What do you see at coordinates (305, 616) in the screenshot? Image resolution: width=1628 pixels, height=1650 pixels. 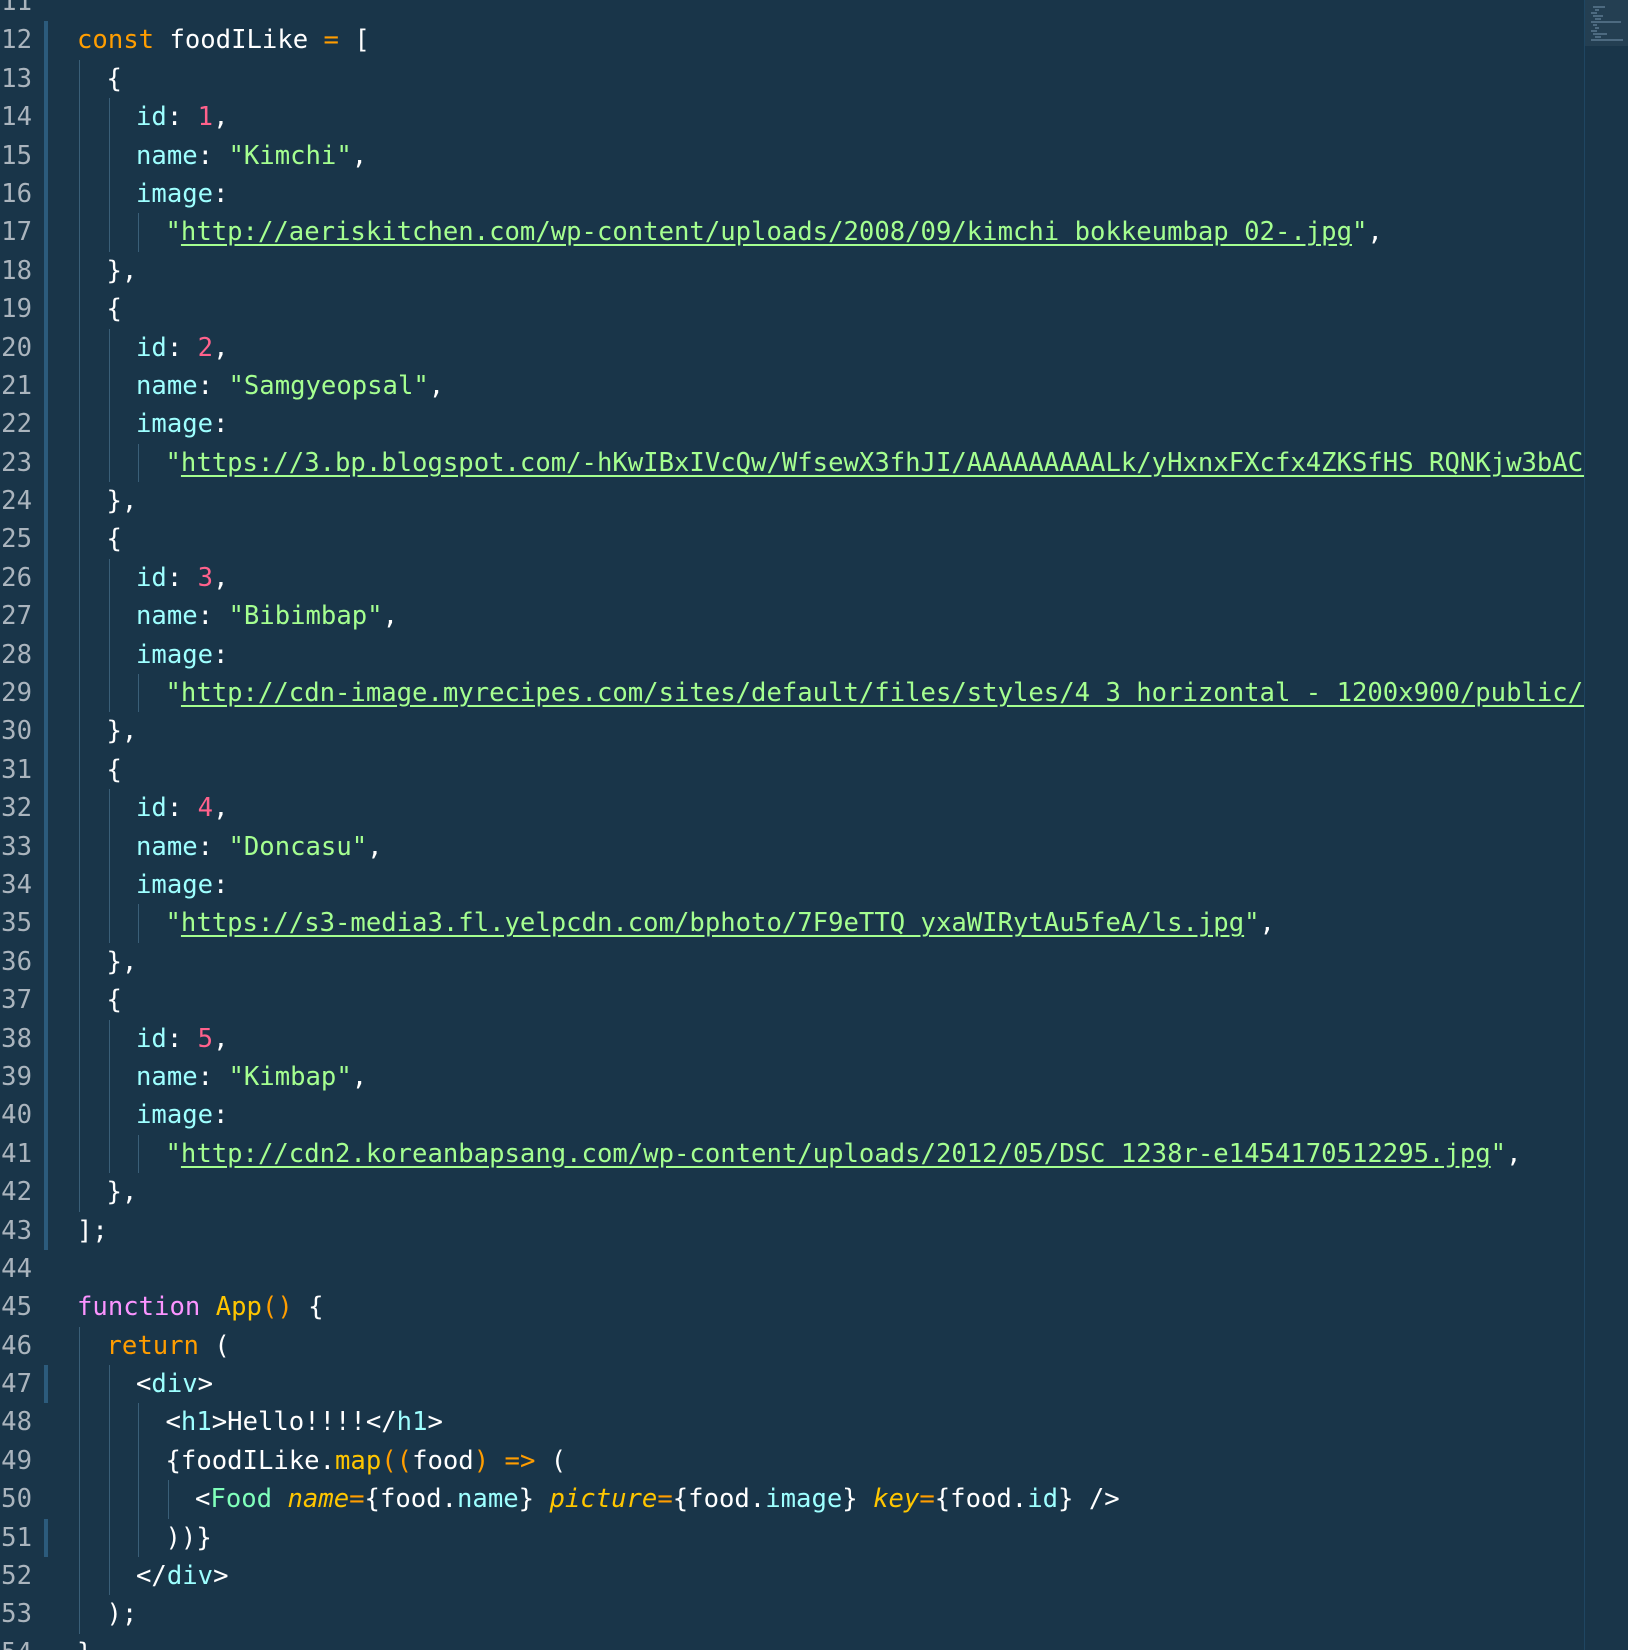 I see `code-token: "Bibimbap"` at bounding box center [305, 616].